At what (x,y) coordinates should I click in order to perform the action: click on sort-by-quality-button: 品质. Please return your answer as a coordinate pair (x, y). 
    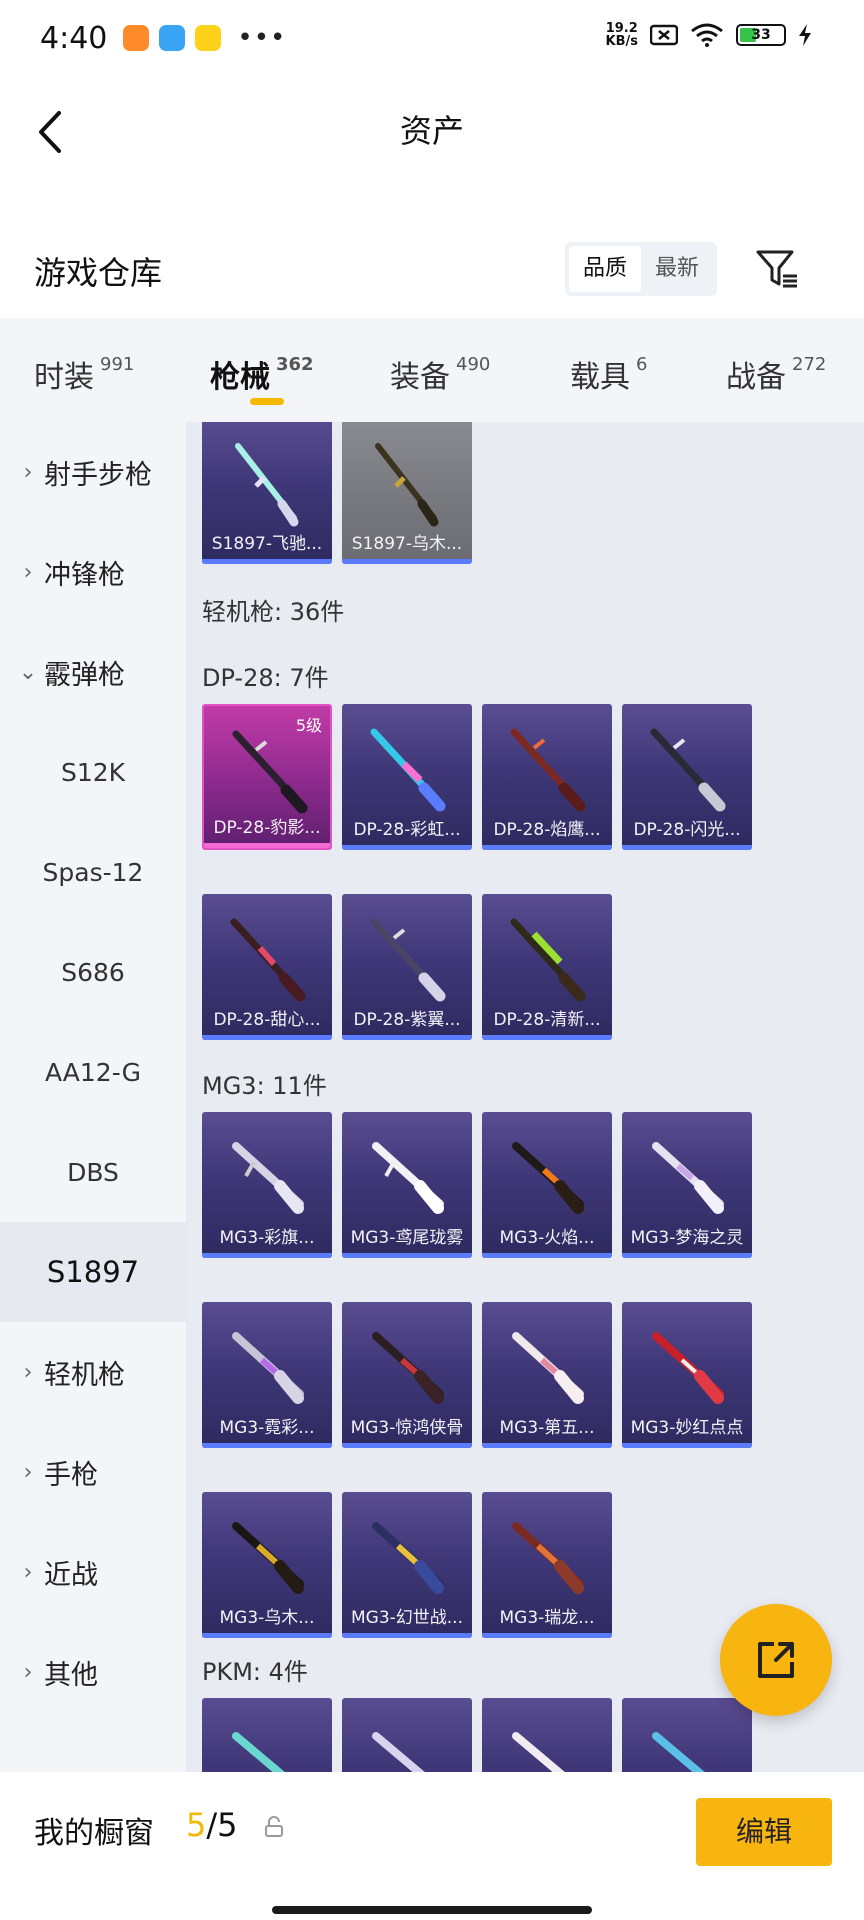
    Looking at the image, I should click on (605, 269).